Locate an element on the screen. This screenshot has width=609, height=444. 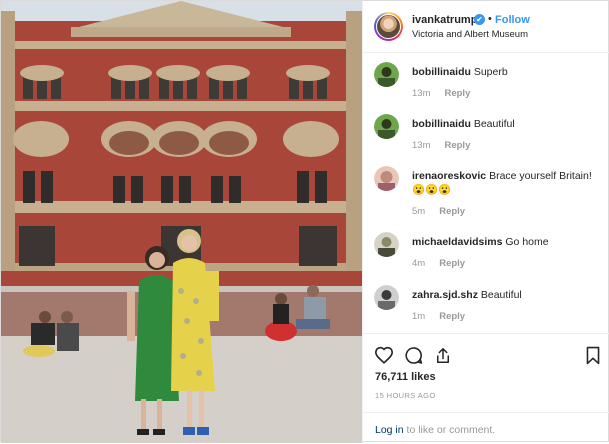
login-prompt: Log in to like or comment. is located at coordinates (435, 430).